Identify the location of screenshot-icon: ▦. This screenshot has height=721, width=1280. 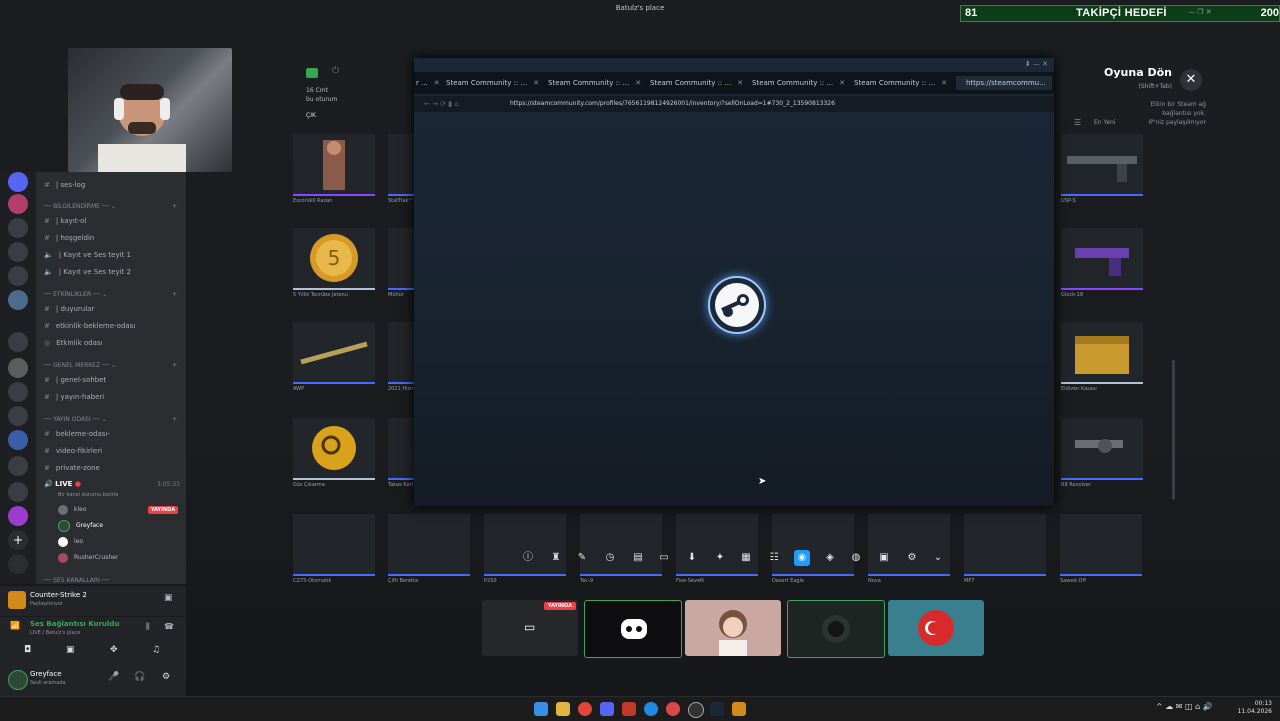
(746, 558).